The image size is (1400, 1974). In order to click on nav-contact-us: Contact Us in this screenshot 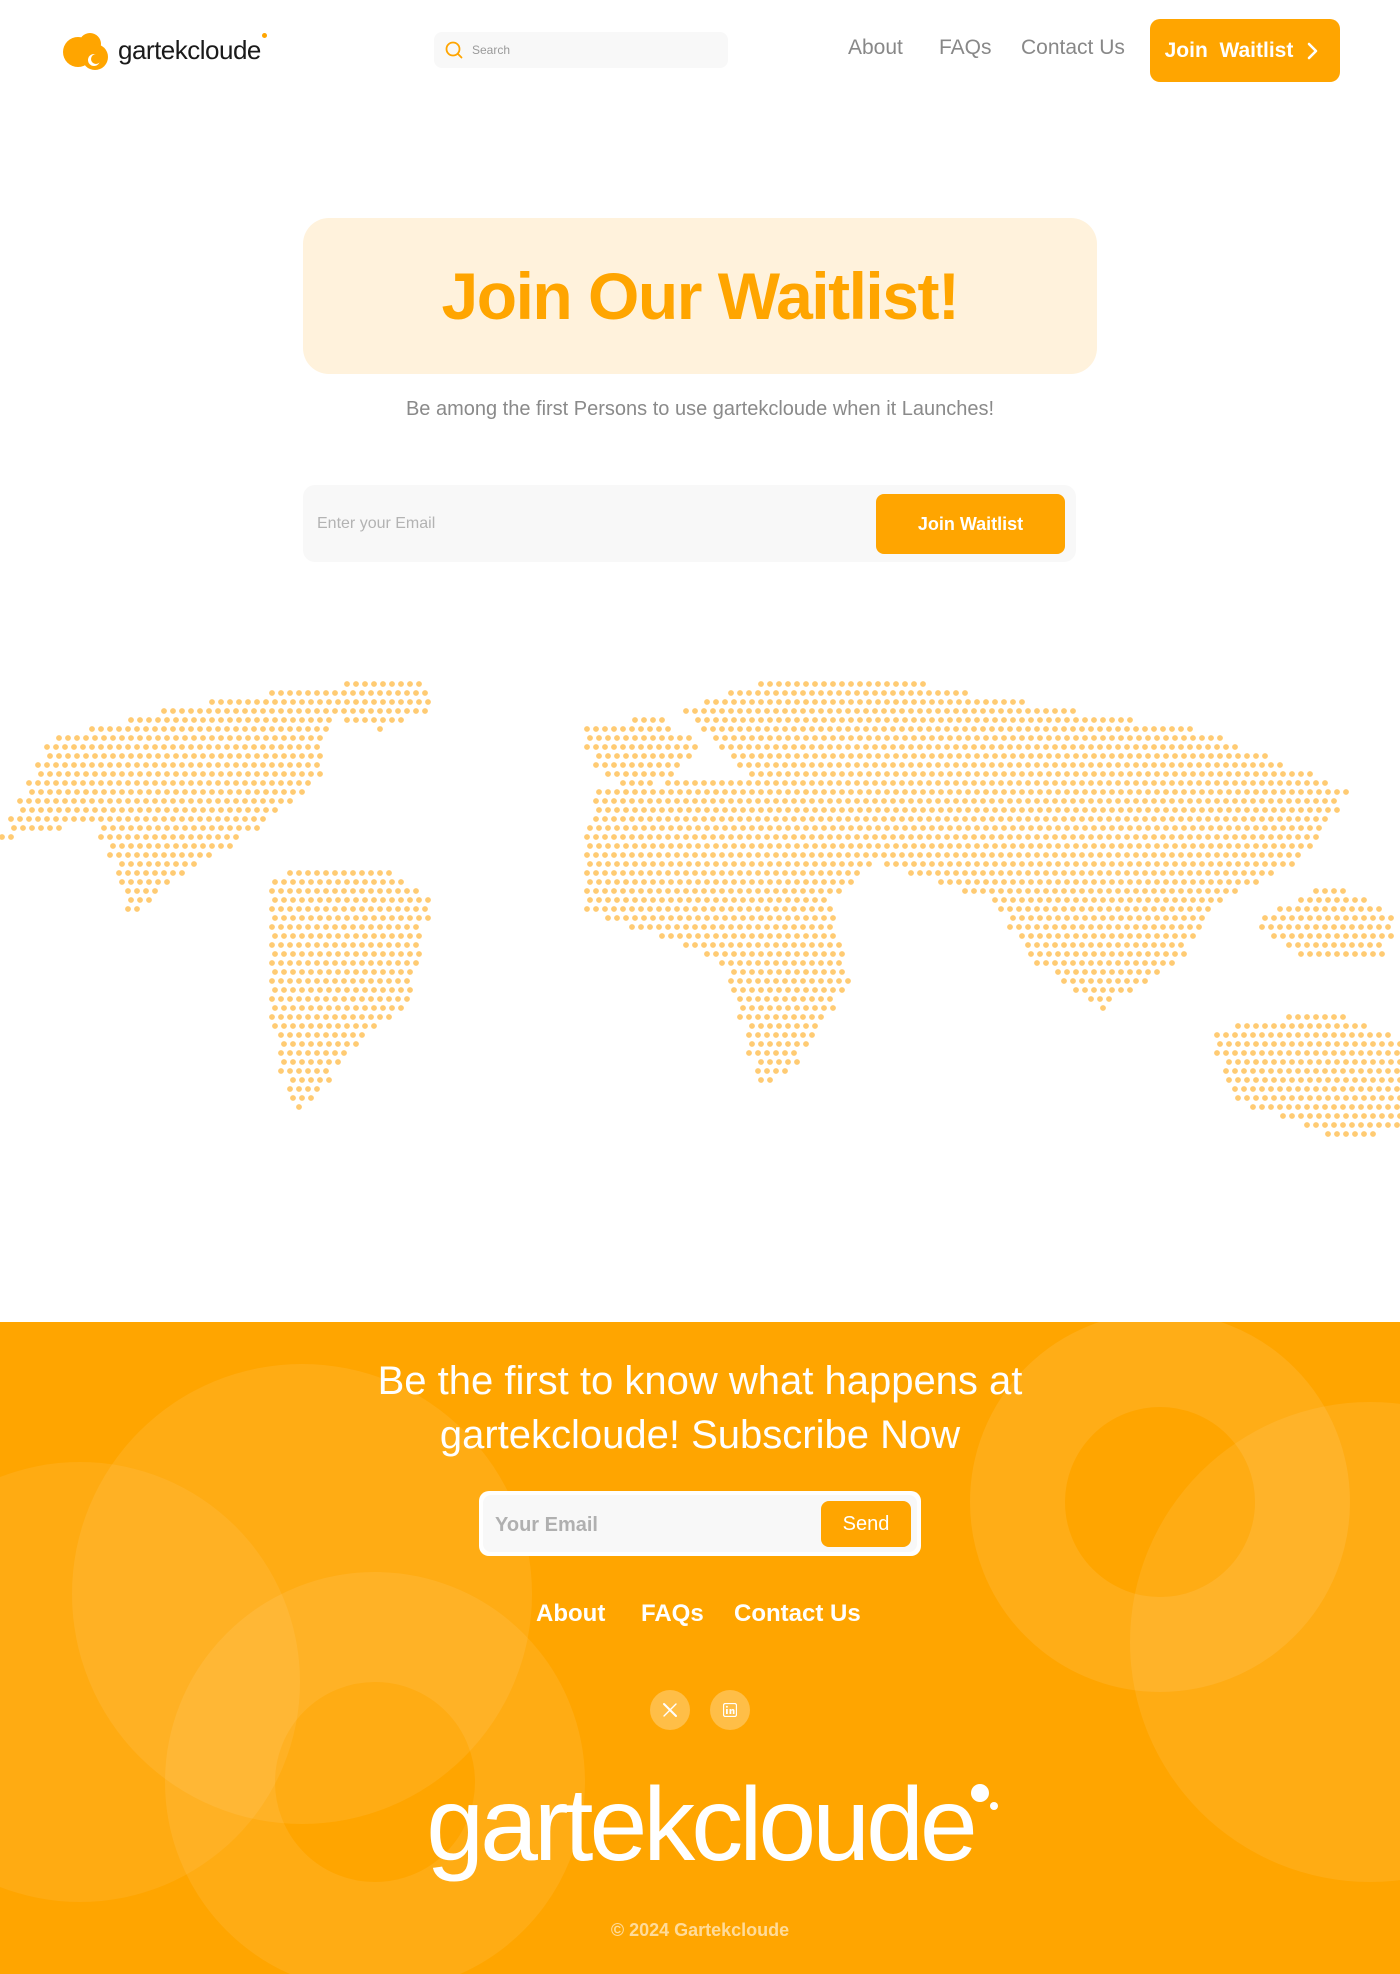, I will do `click(1073, 48)`.